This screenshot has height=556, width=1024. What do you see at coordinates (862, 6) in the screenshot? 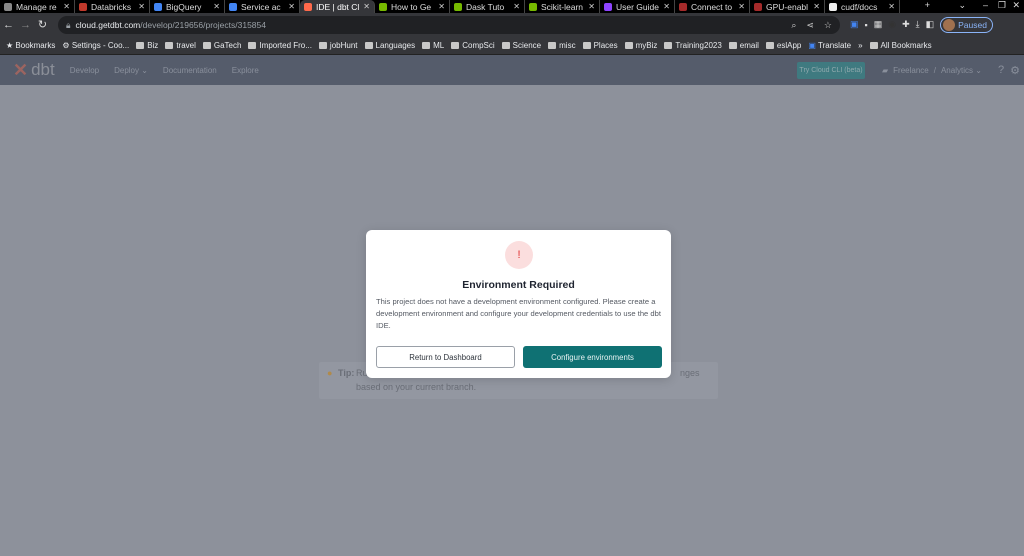
I see `browser-tab: cudf/docs ✕` at bounding box center [862, 6].